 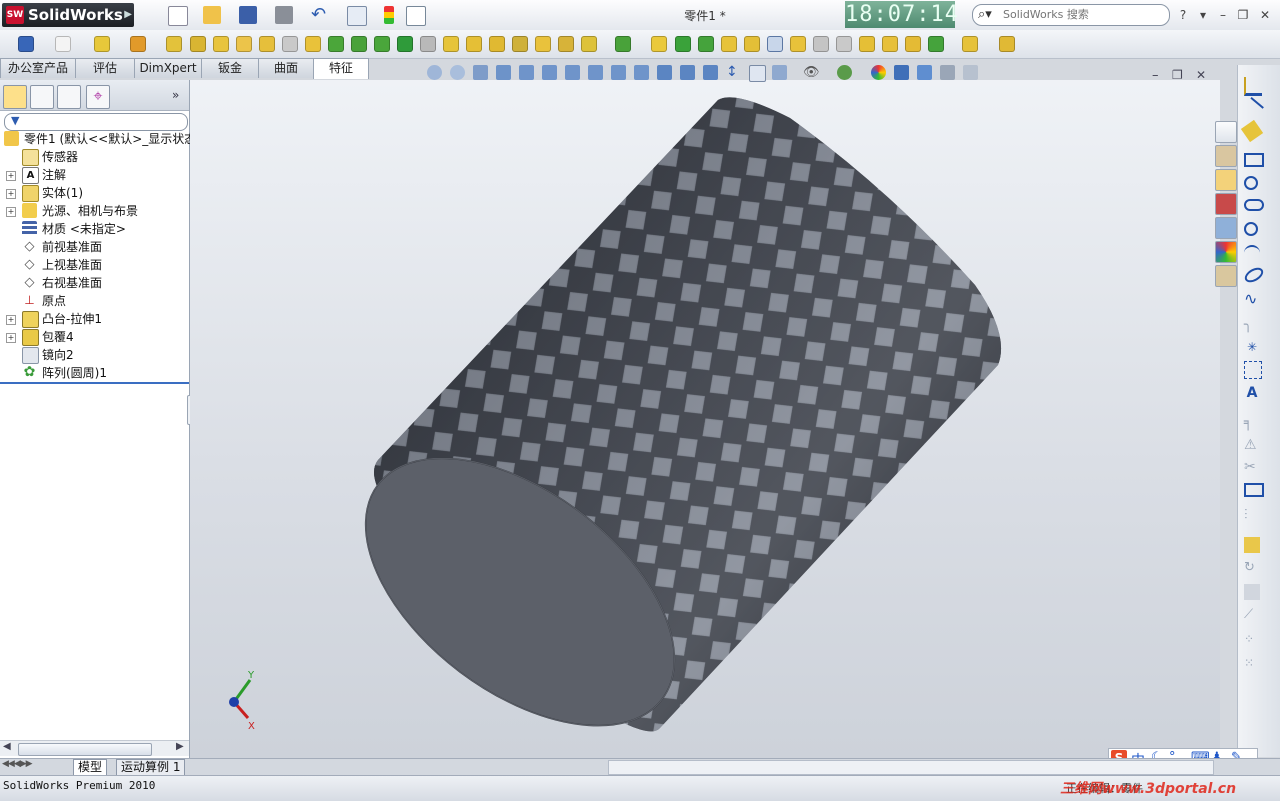 What do you see at coordinates (878, 72) in the screenshot?
I see `apply-scene-icon` at bounding box center [878, 72].